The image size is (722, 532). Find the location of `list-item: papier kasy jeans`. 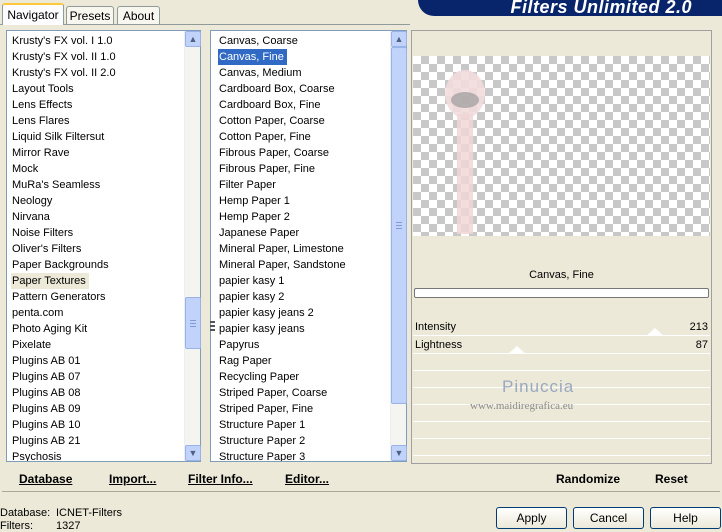

list-item: papier kasy jeans is located at coordinates (263, 329).